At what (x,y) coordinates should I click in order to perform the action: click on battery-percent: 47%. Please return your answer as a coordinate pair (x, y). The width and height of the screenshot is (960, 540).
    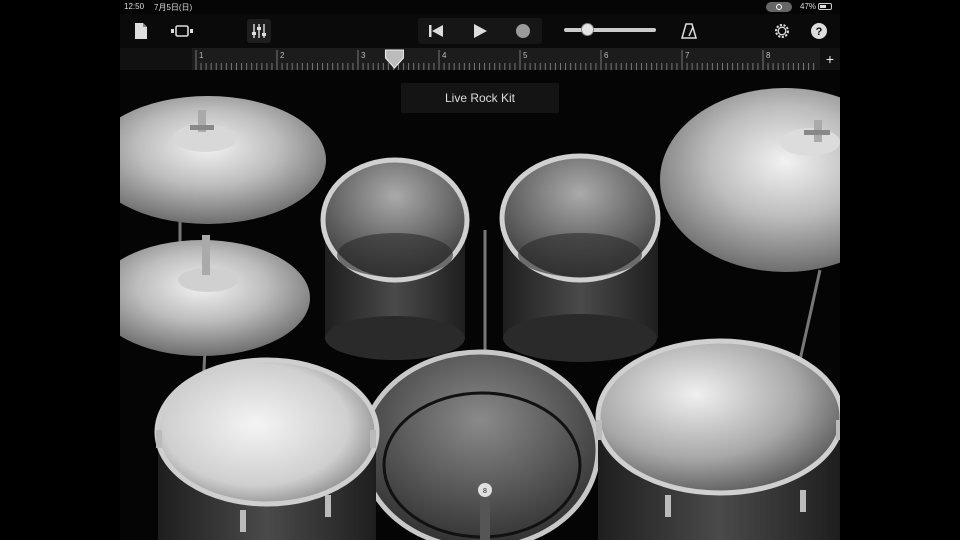
    Looking at the image, I should click on (808, 6).